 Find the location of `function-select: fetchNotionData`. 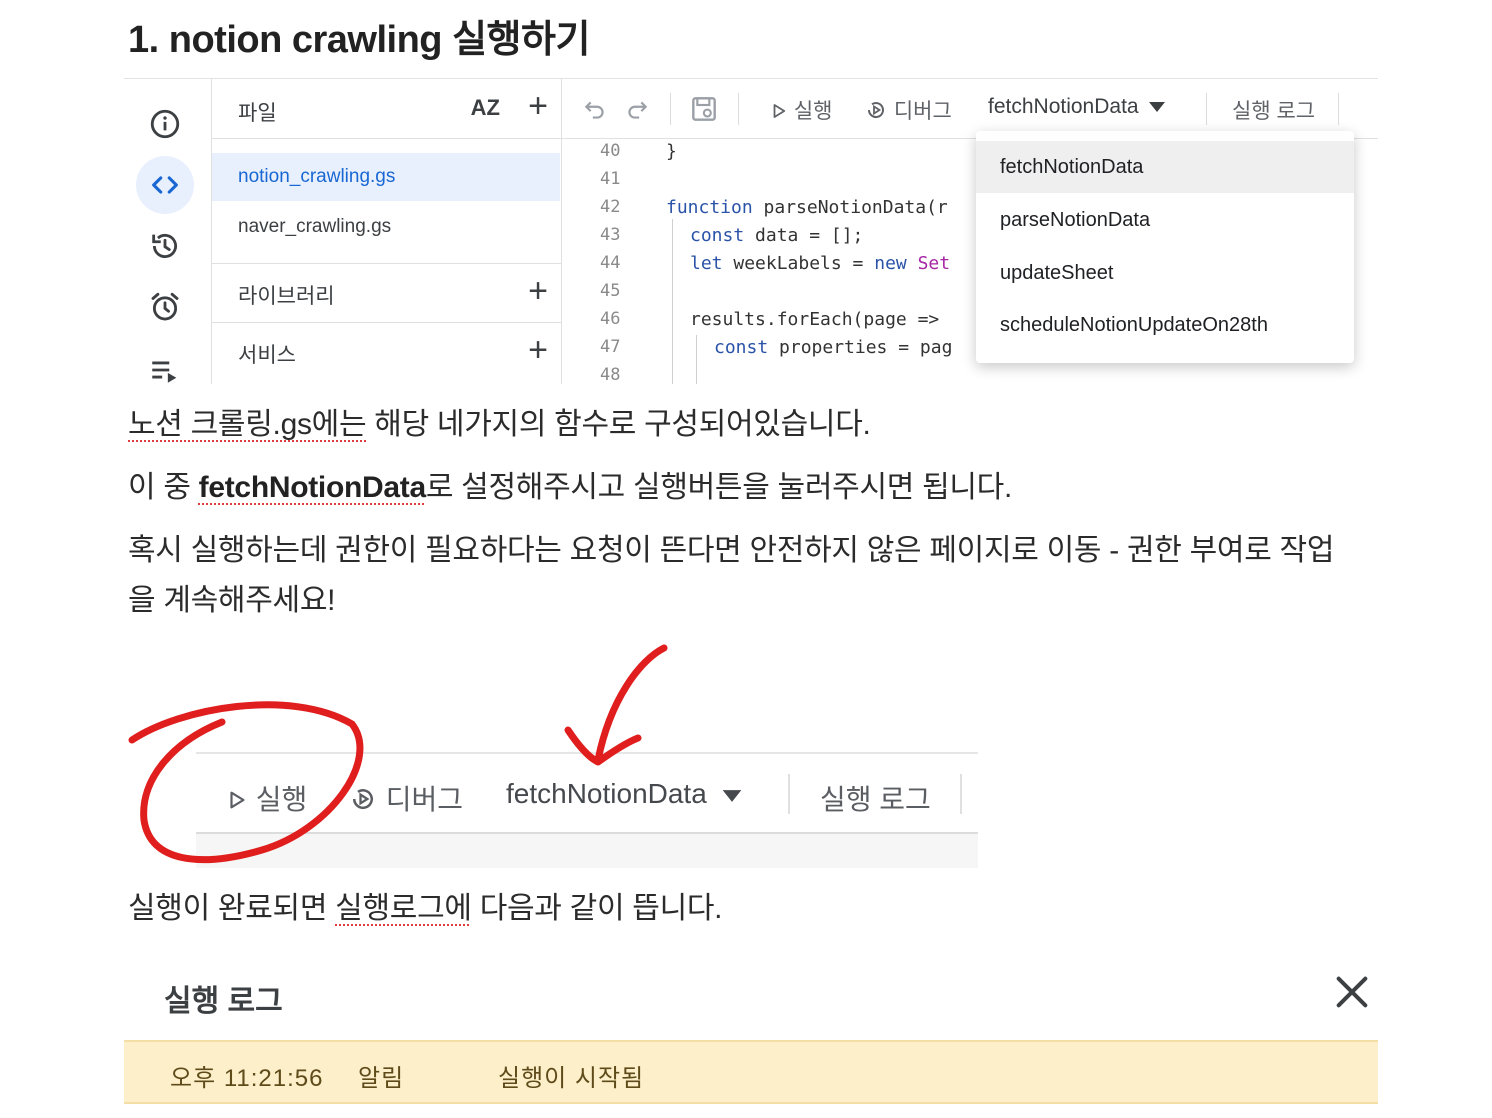

function-select: fetchNotionData is located at coordinates (1077, 107).